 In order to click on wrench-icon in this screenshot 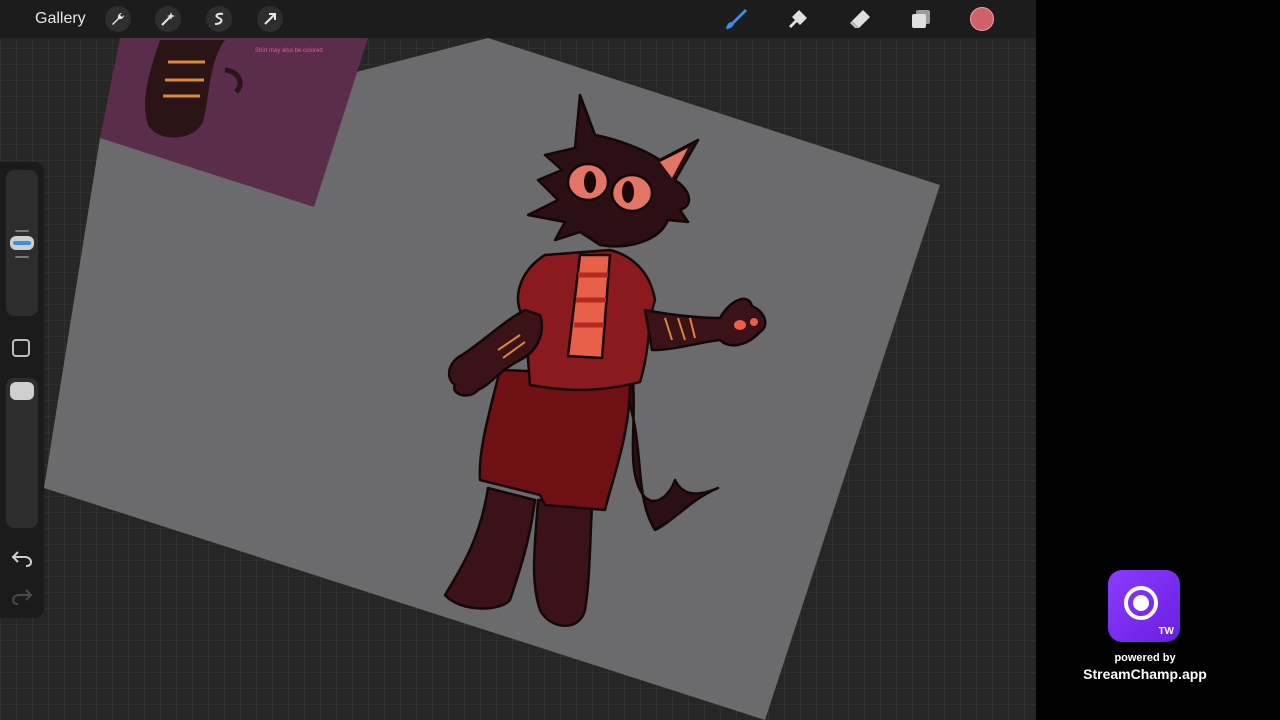, I will do `click(118, 18)`.